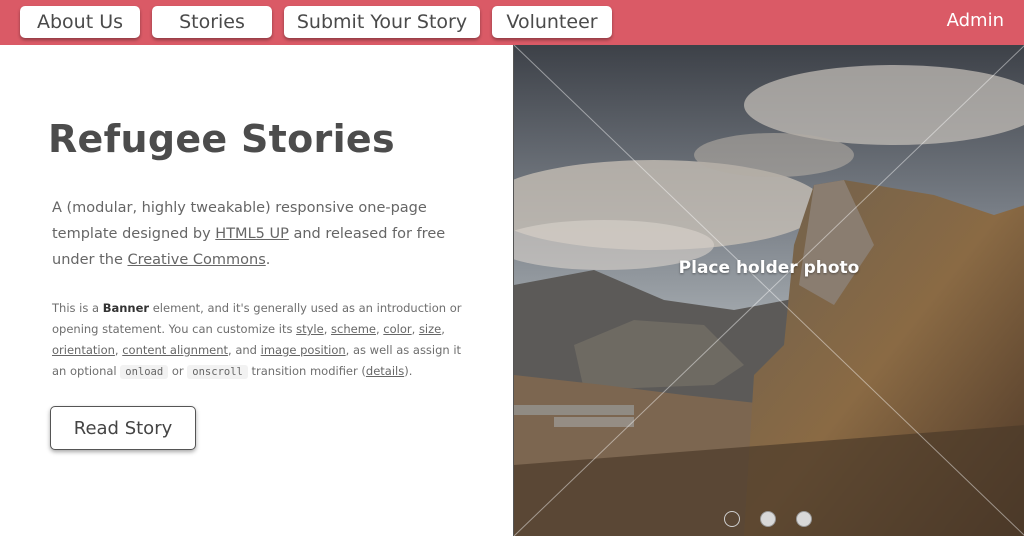 This screenshot has height=536, width=1024. What do you see at coordinates (310, 329) in the screenshot?
I see `style-link: style` at bounding box center [310, 329].